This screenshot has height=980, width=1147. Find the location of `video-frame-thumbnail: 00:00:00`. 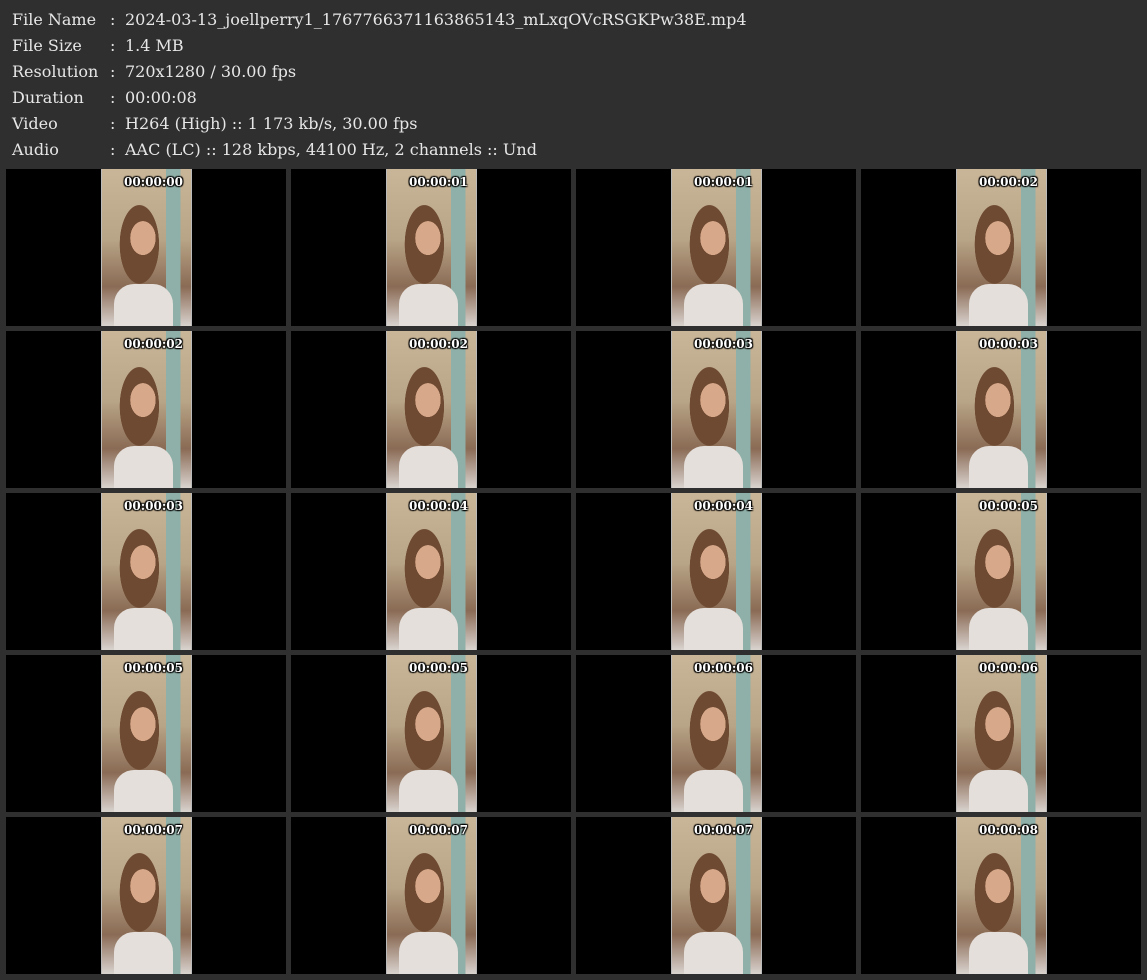

video-frame-thumbnail: 00:00:00 is located at coordinates (146, 247).